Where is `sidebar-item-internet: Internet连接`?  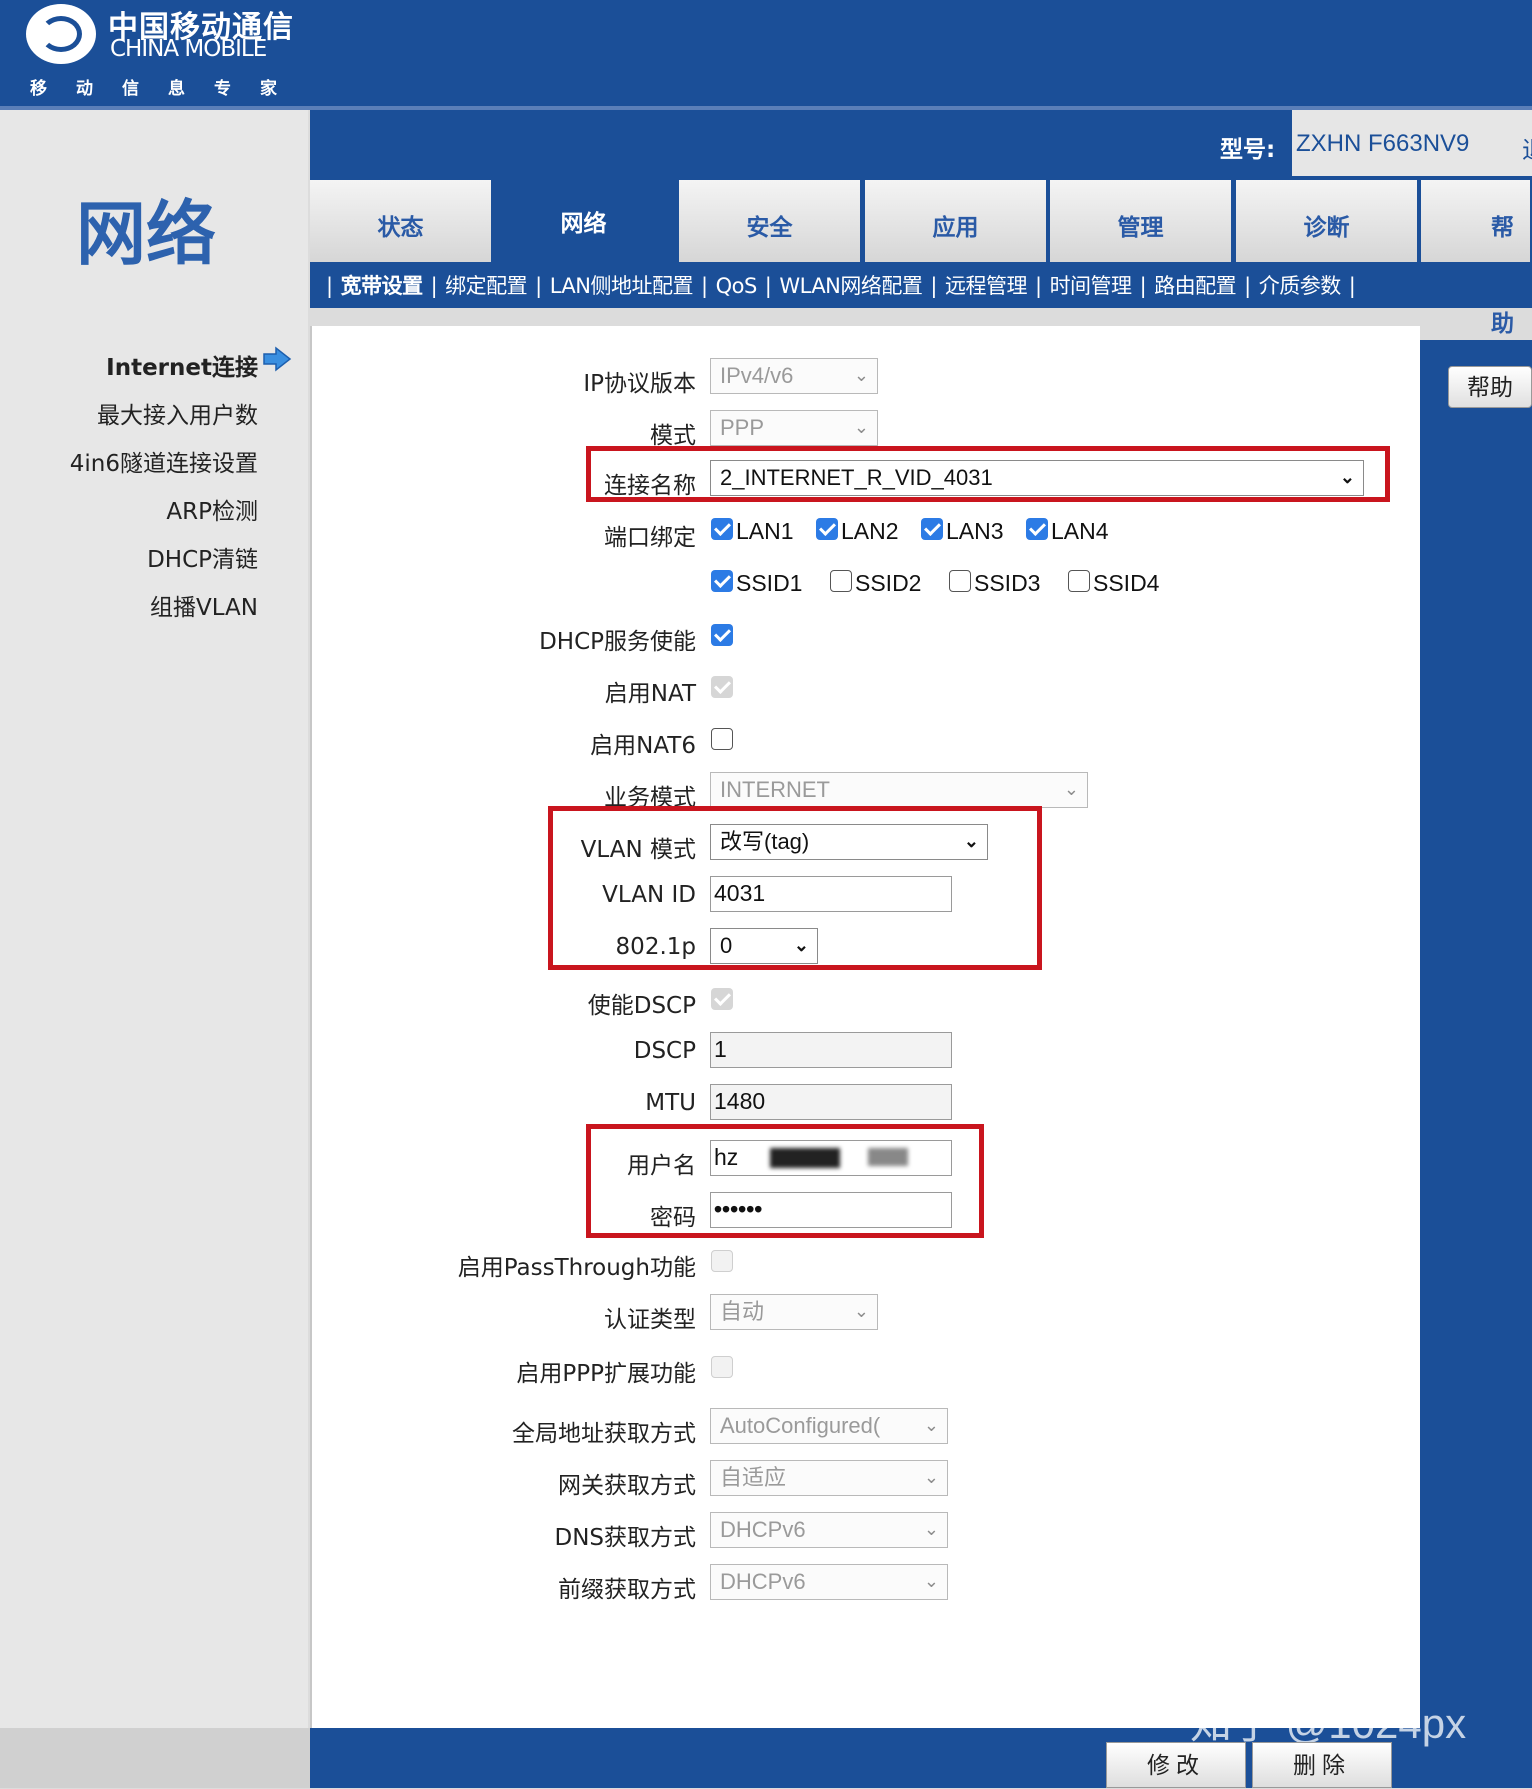 sidebar-item-internet: Internet连接 is located at coordinates (182, 365).